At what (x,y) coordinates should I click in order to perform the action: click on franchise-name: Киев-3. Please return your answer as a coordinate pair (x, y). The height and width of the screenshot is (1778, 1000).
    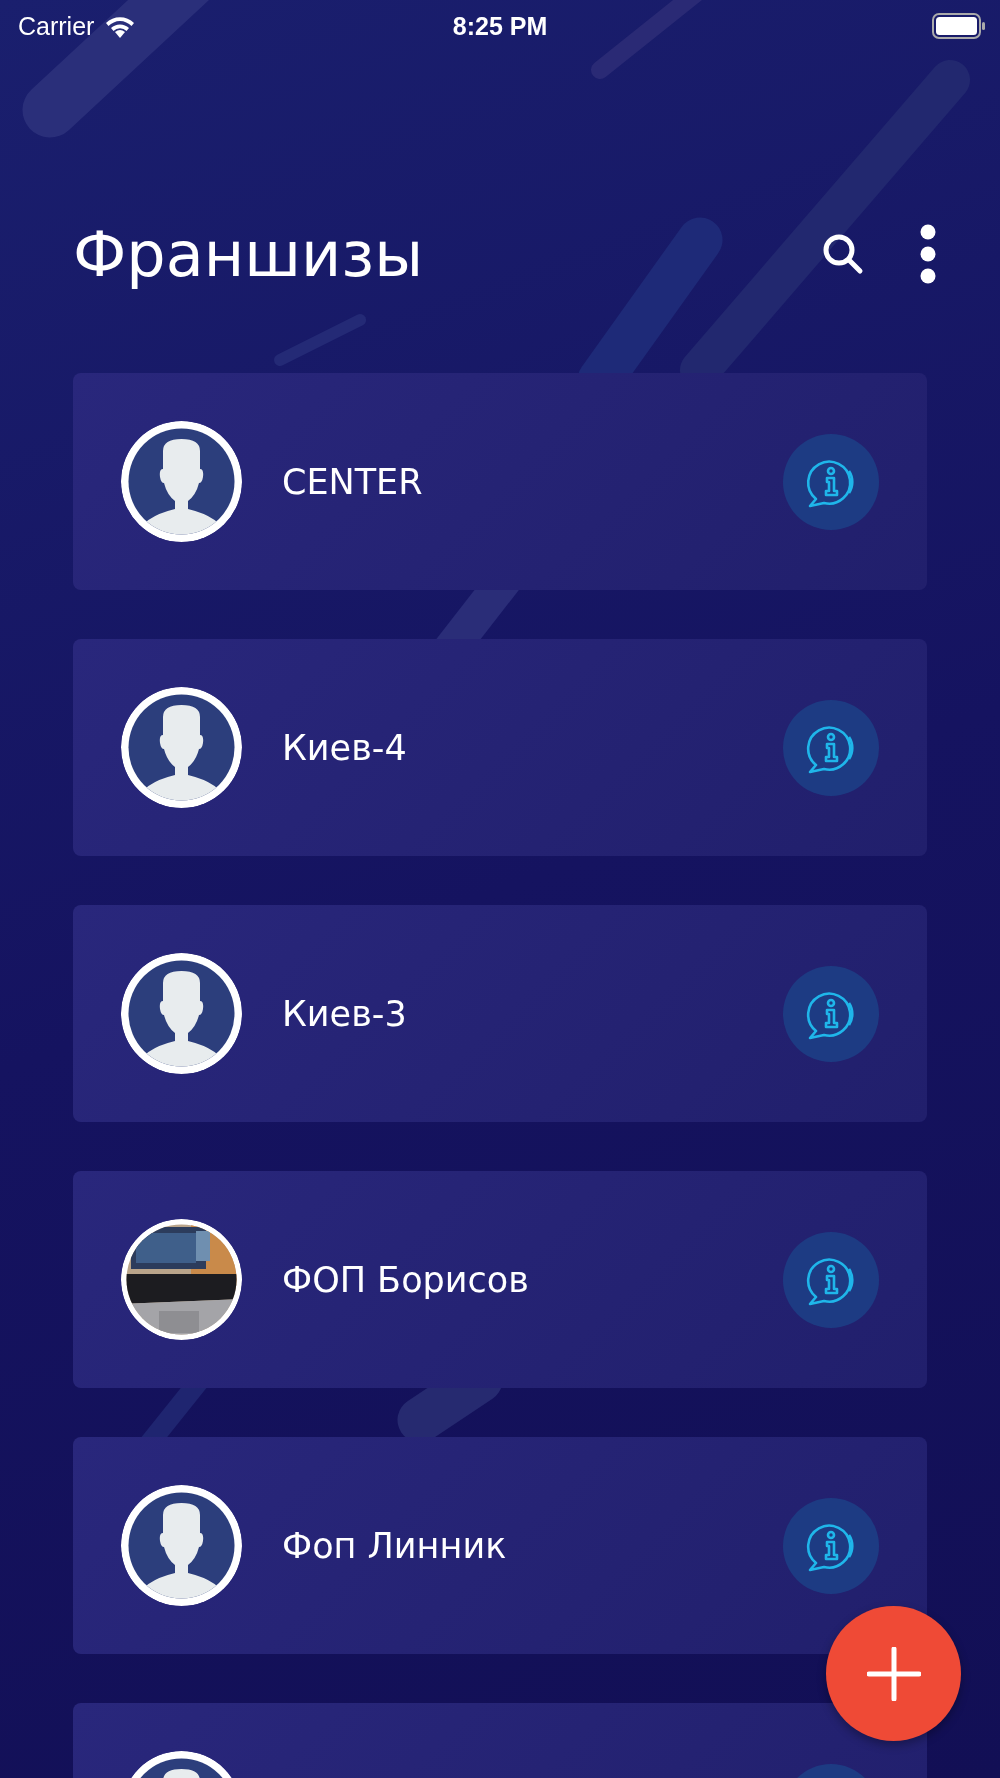
    Looking at the image, I should click on (345, 1013).